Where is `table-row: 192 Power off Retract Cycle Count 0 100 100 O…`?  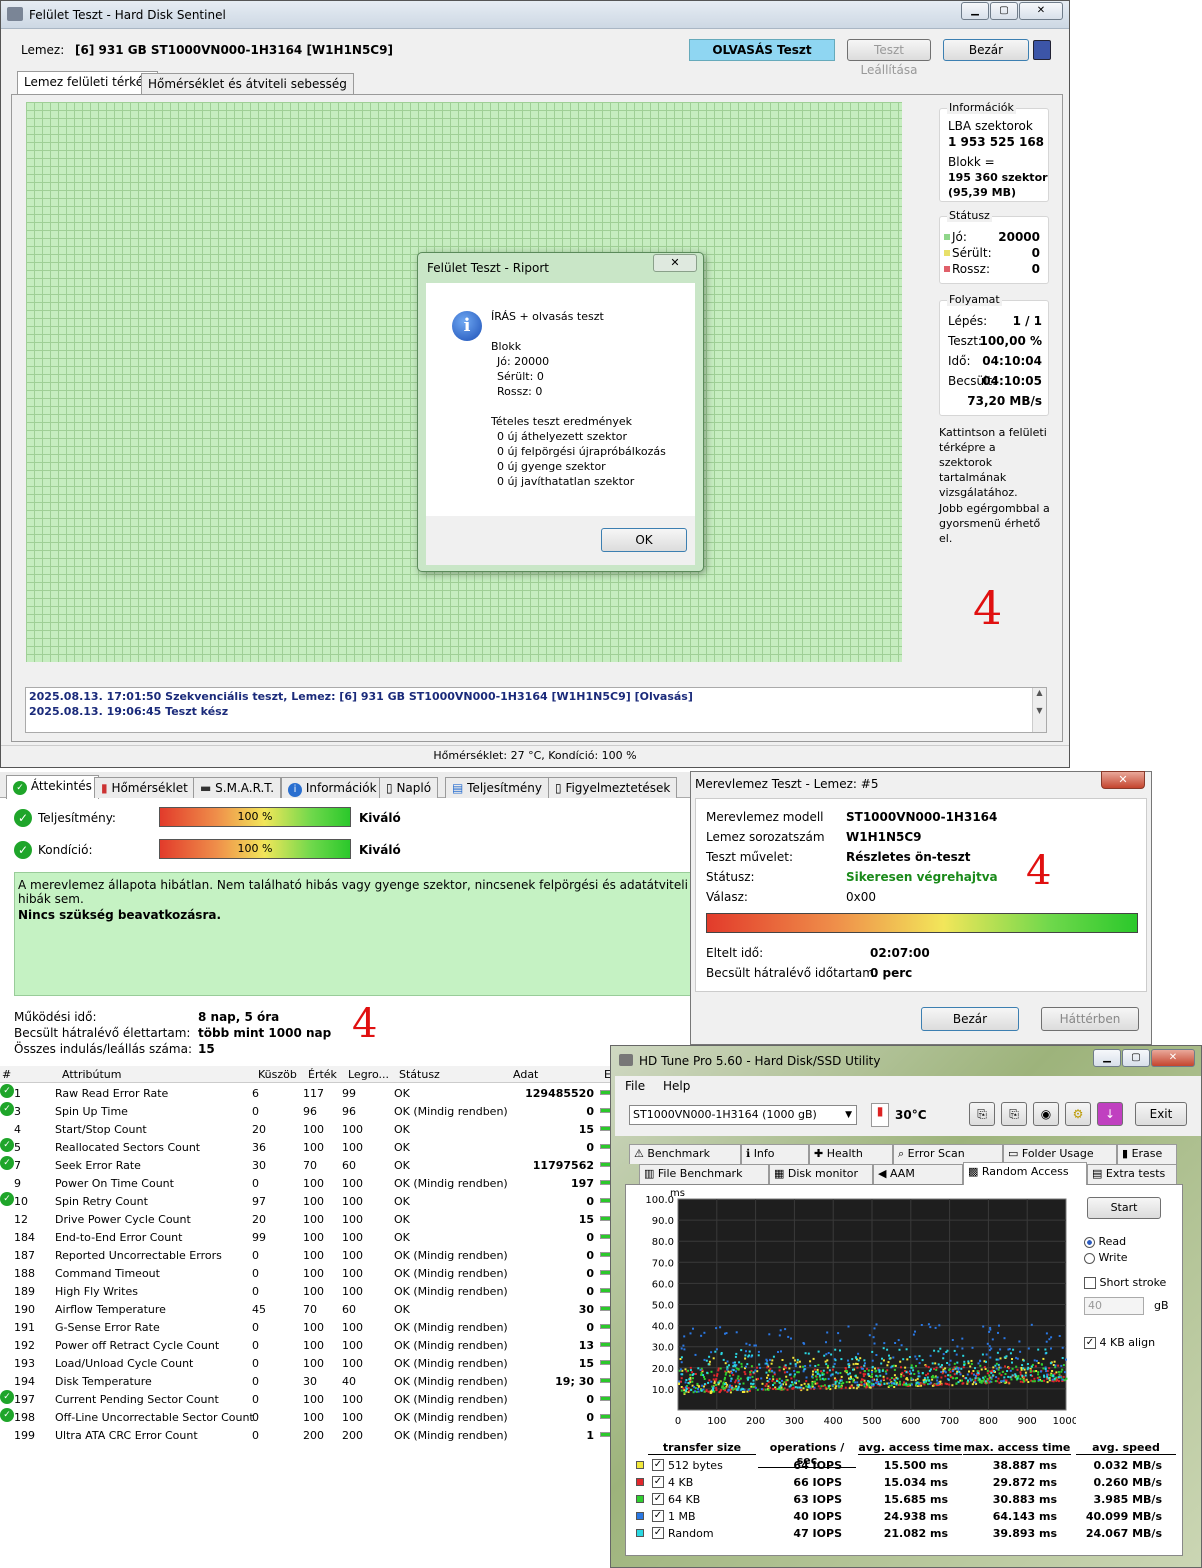 table-row: 192 Power off Retract Cycle Count 0 100 100 O… is located at coordinates (306, 1345).